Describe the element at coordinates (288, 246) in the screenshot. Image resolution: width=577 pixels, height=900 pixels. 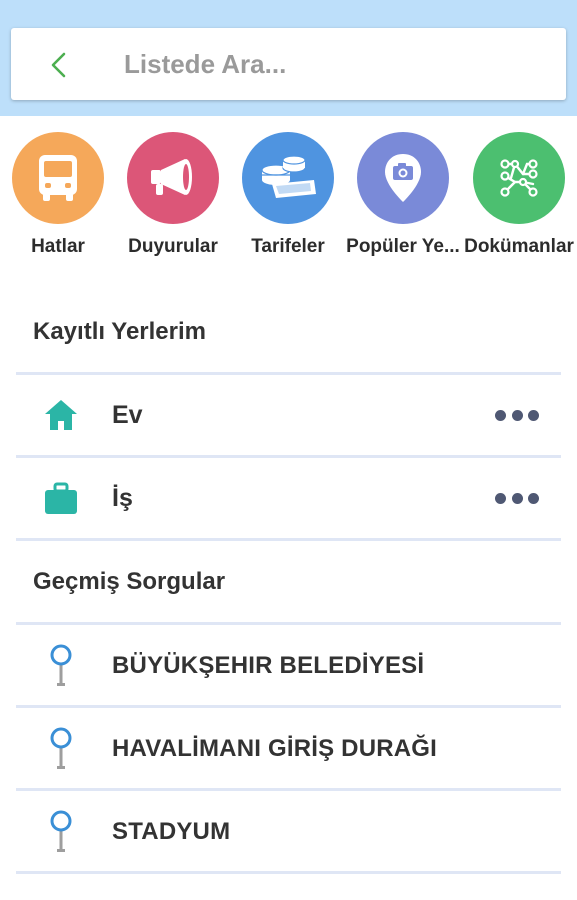
I see `category-label: Tarifeler` at that location.